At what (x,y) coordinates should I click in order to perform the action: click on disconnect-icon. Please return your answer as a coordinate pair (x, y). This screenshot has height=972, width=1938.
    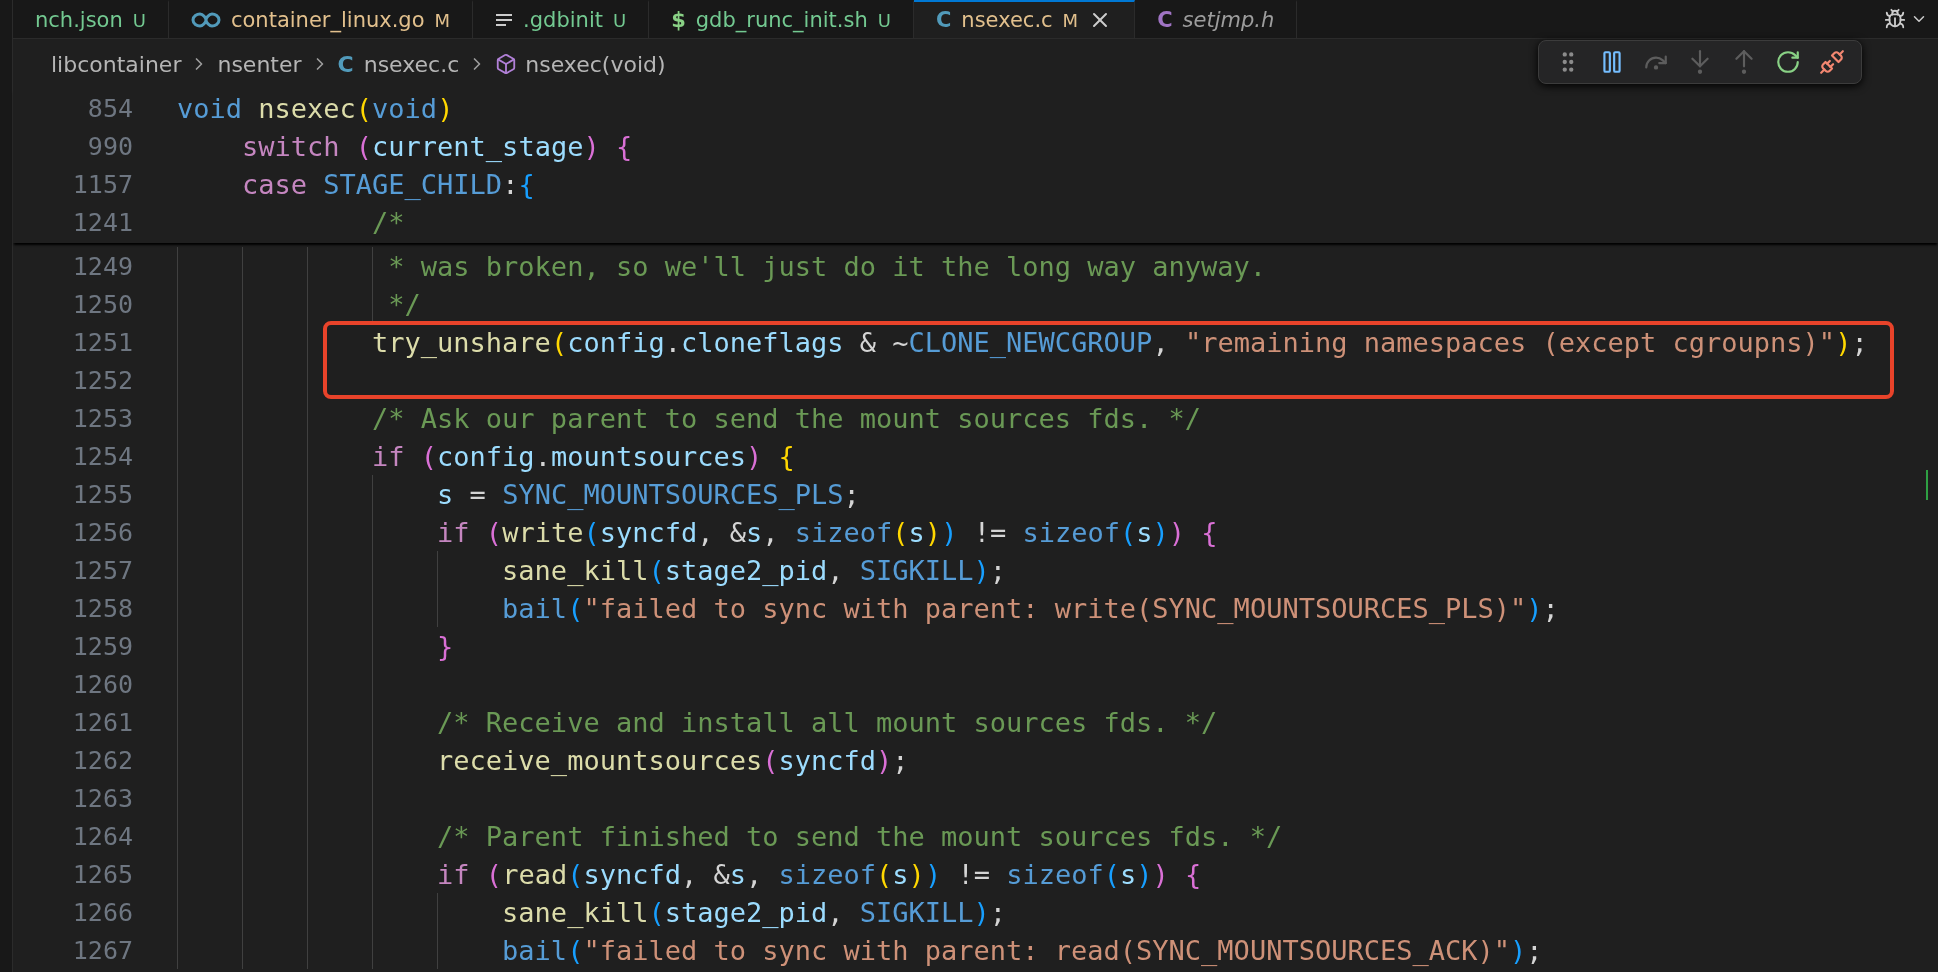
    Looking at the image, I should click on (1832, 62).